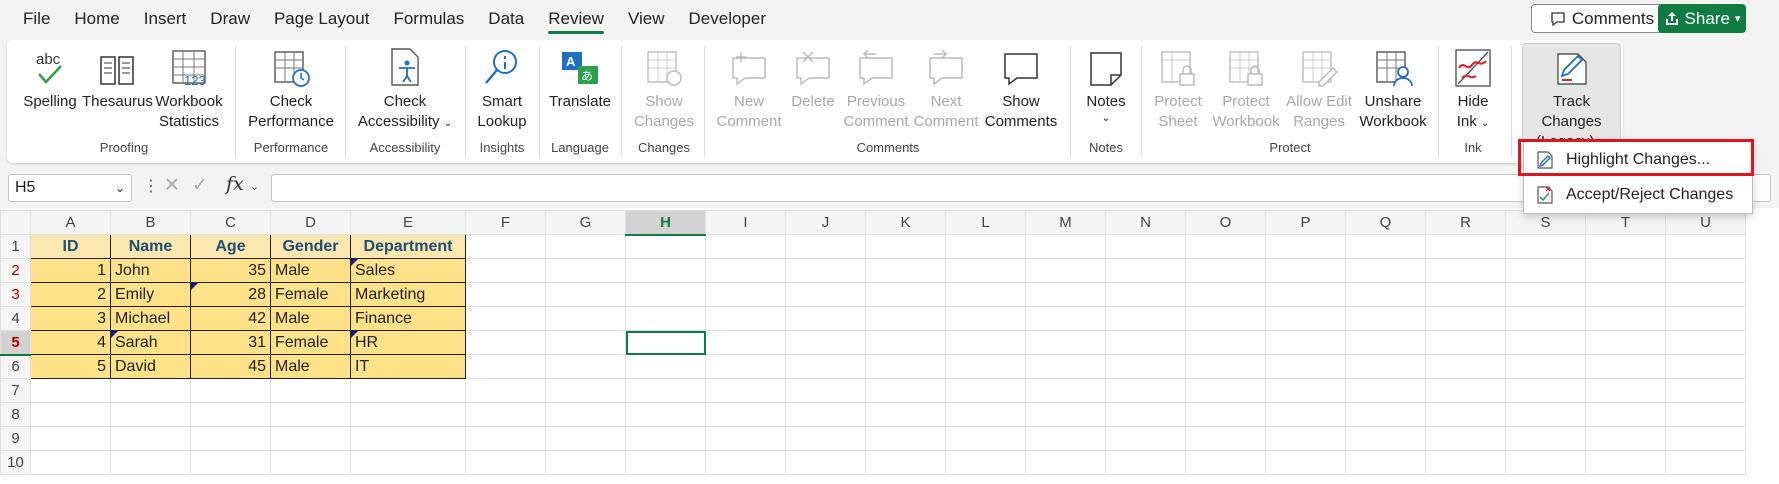 The height and width of the screenshot is (484, 1779). Describe the element at coordinates (172, 185) in the screenshot. I see `cancel-icon: ✕` at that location.